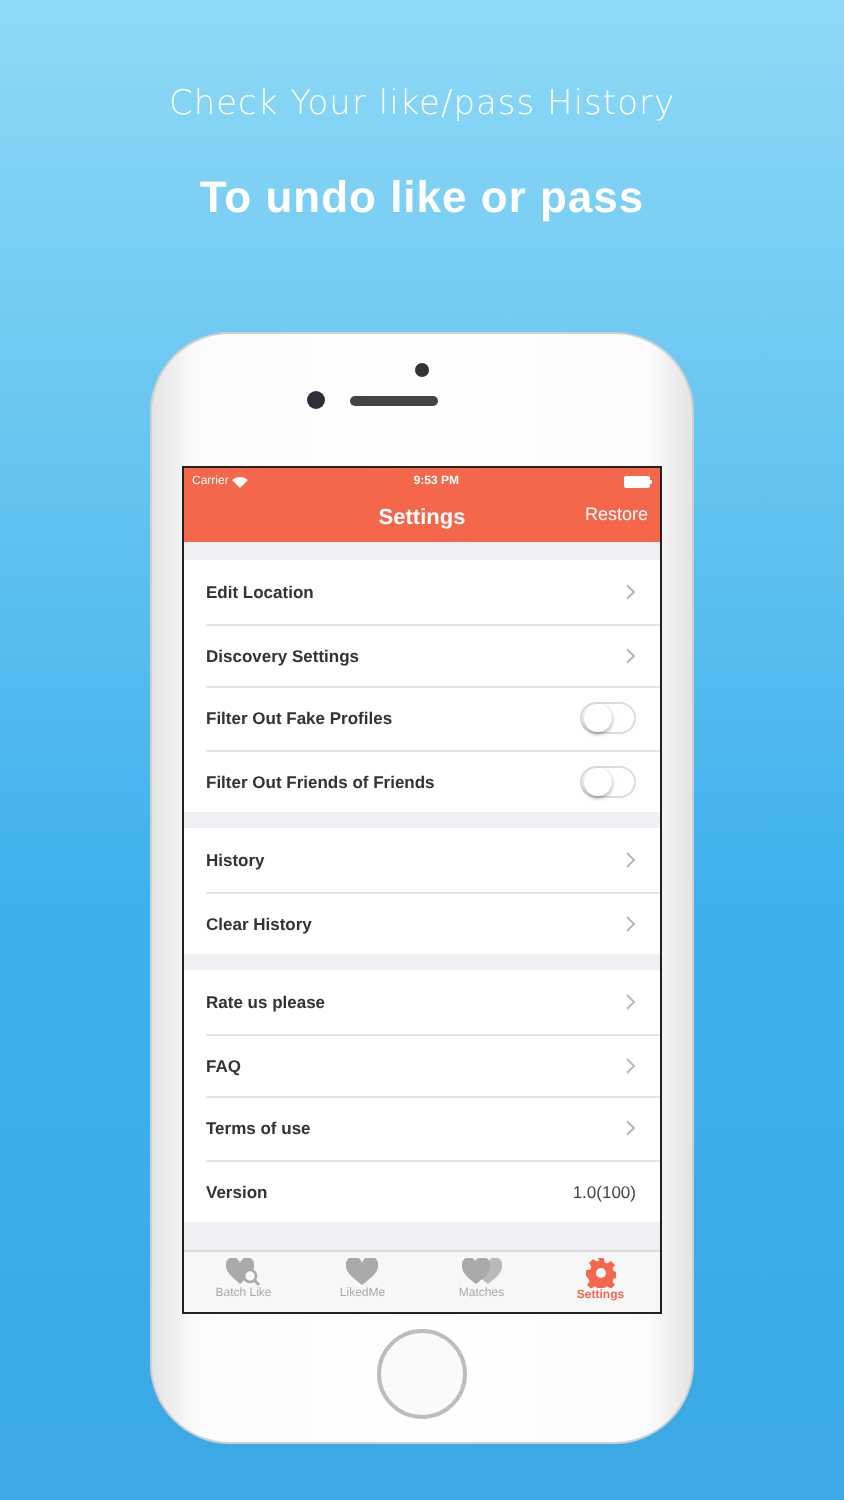 This screenshot has height=1500, width=844. Describe the element at coordinates (320, 781) in the screenshot. I see `setting-label: Filter Out Friends of Friends` at that location.